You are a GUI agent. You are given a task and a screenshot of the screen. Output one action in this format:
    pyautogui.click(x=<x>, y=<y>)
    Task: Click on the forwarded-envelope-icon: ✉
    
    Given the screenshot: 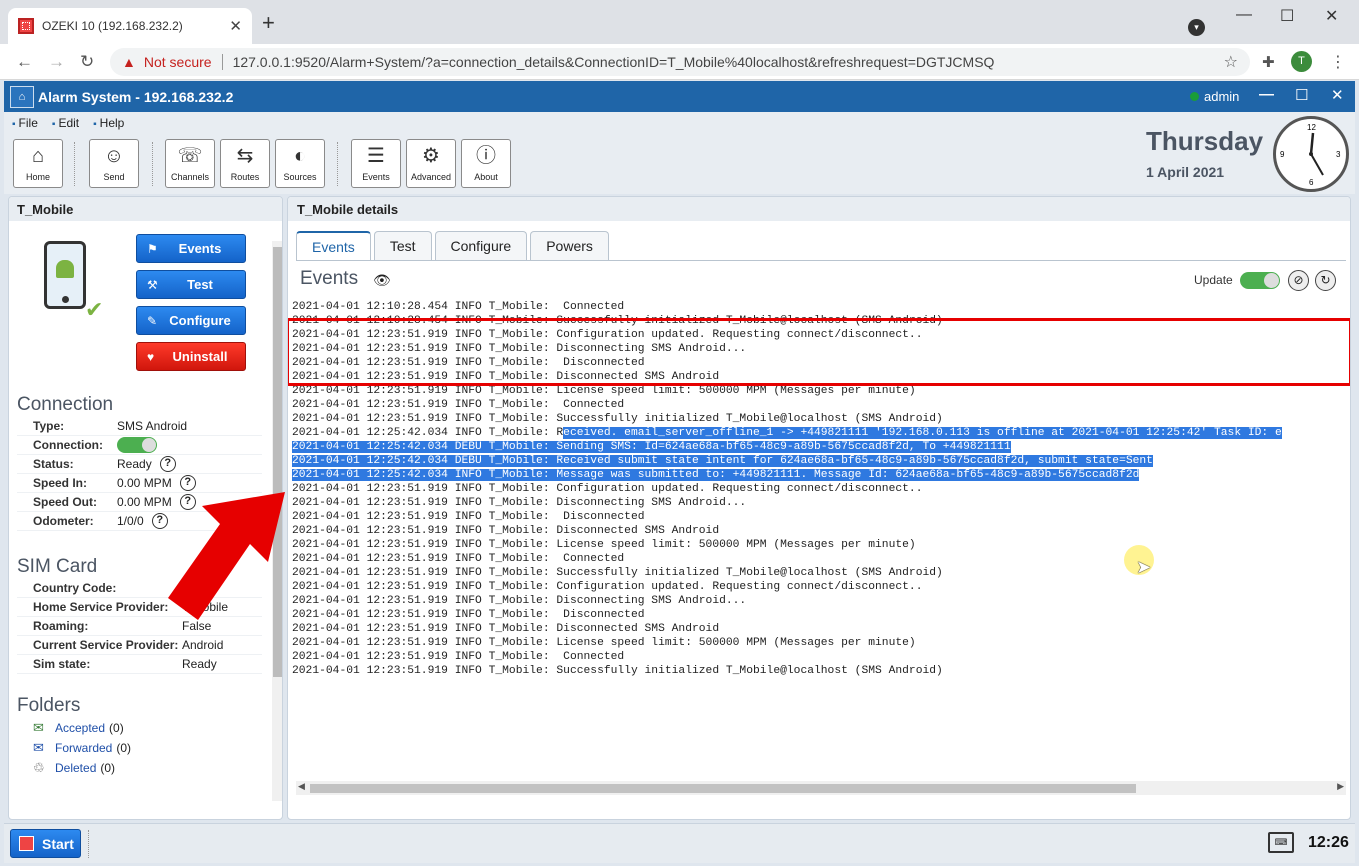 What is the action you would take?
    pyautogui.click(x=38, y=747)
    